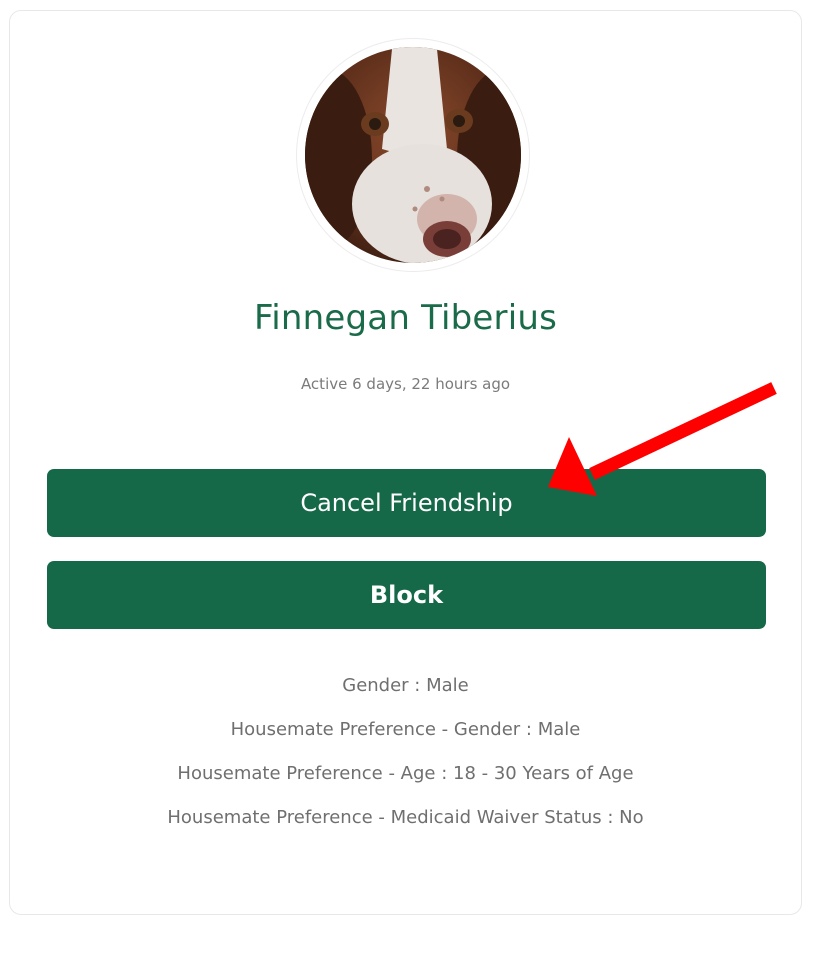 The image size is (825, 954). What do you see at coordinates (405, 729) in the screenshot?
I see `detail-housemate-gender: Housemate Preference - Gender : Male` at bounding box center [405, 729].